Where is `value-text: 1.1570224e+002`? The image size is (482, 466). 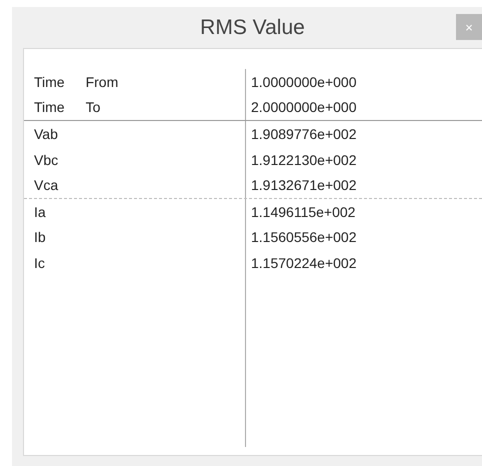 value-text: 1.1570224e+002 is located at coordinates (303, 262).